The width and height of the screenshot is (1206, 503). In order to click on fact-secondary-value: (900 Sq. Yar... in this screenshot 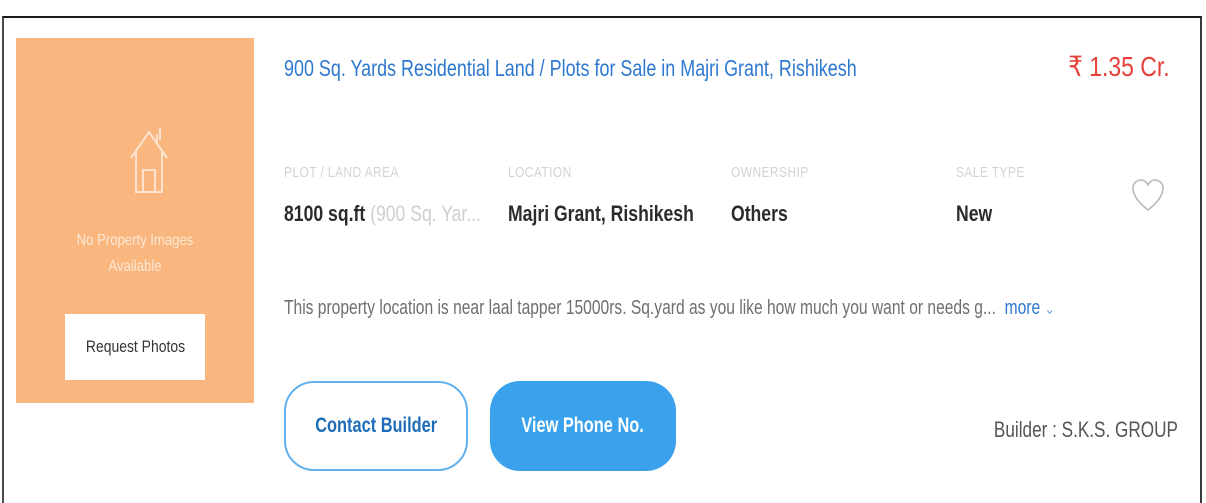, I will do `click(425, 213)`.